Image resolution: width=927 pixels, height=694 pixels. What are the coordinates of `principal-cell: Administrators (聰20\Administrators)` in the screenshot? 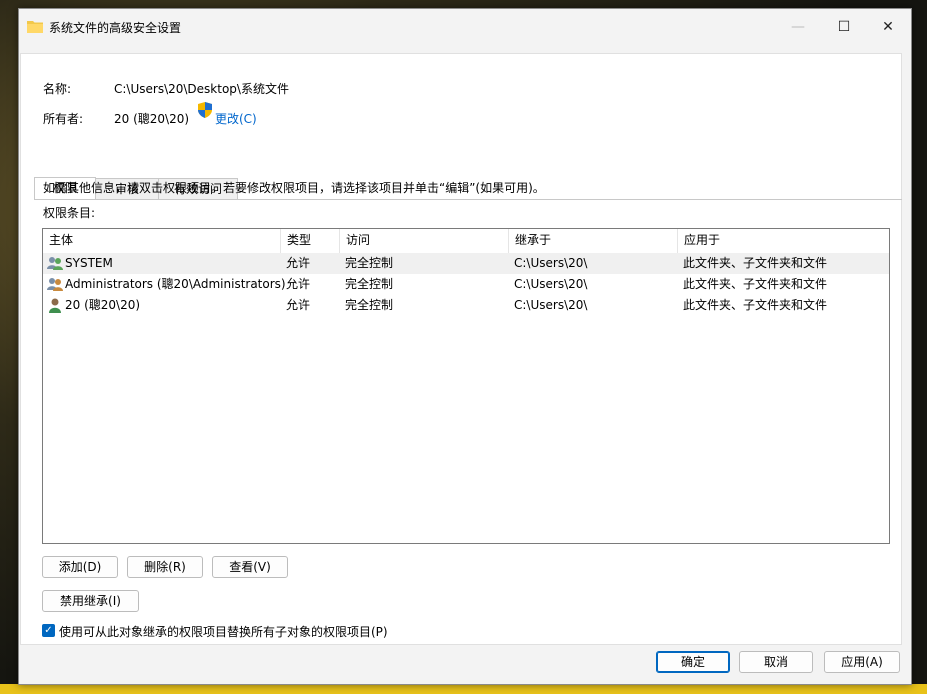 It's located at (175, 284).